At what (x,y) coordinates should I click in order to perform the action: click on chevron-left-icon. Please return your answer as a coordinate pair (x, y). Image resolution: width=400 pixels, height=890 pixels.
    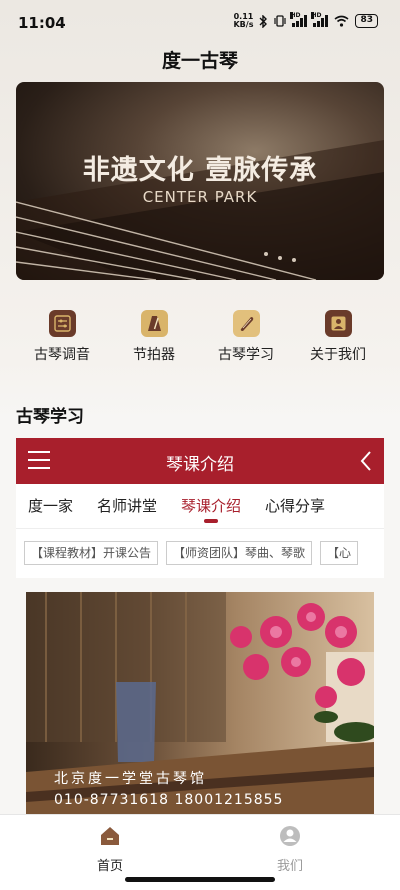
    Looking at the image, I should click on (366, 461).